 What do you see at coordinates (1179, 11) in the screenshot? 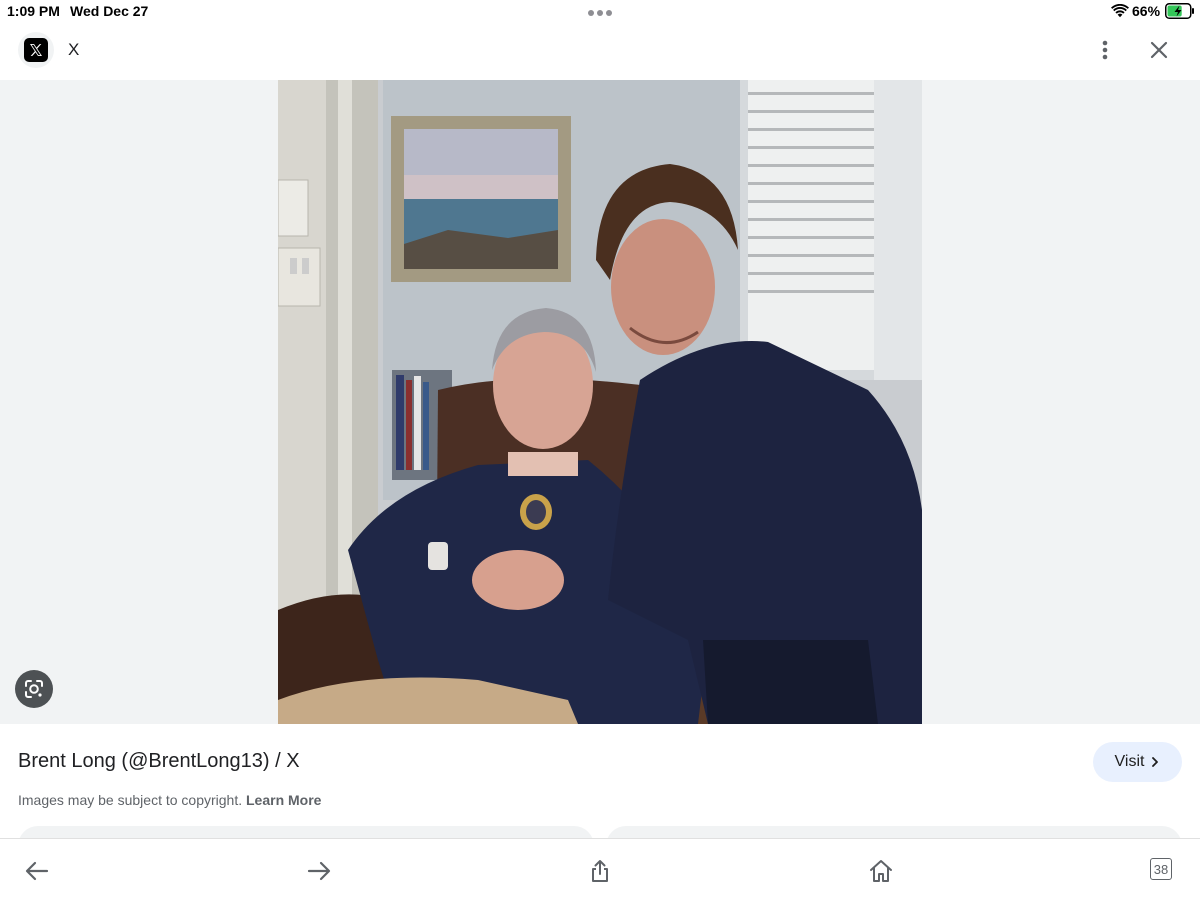
I see `battery-icon` at bounding box center [1179, 11].